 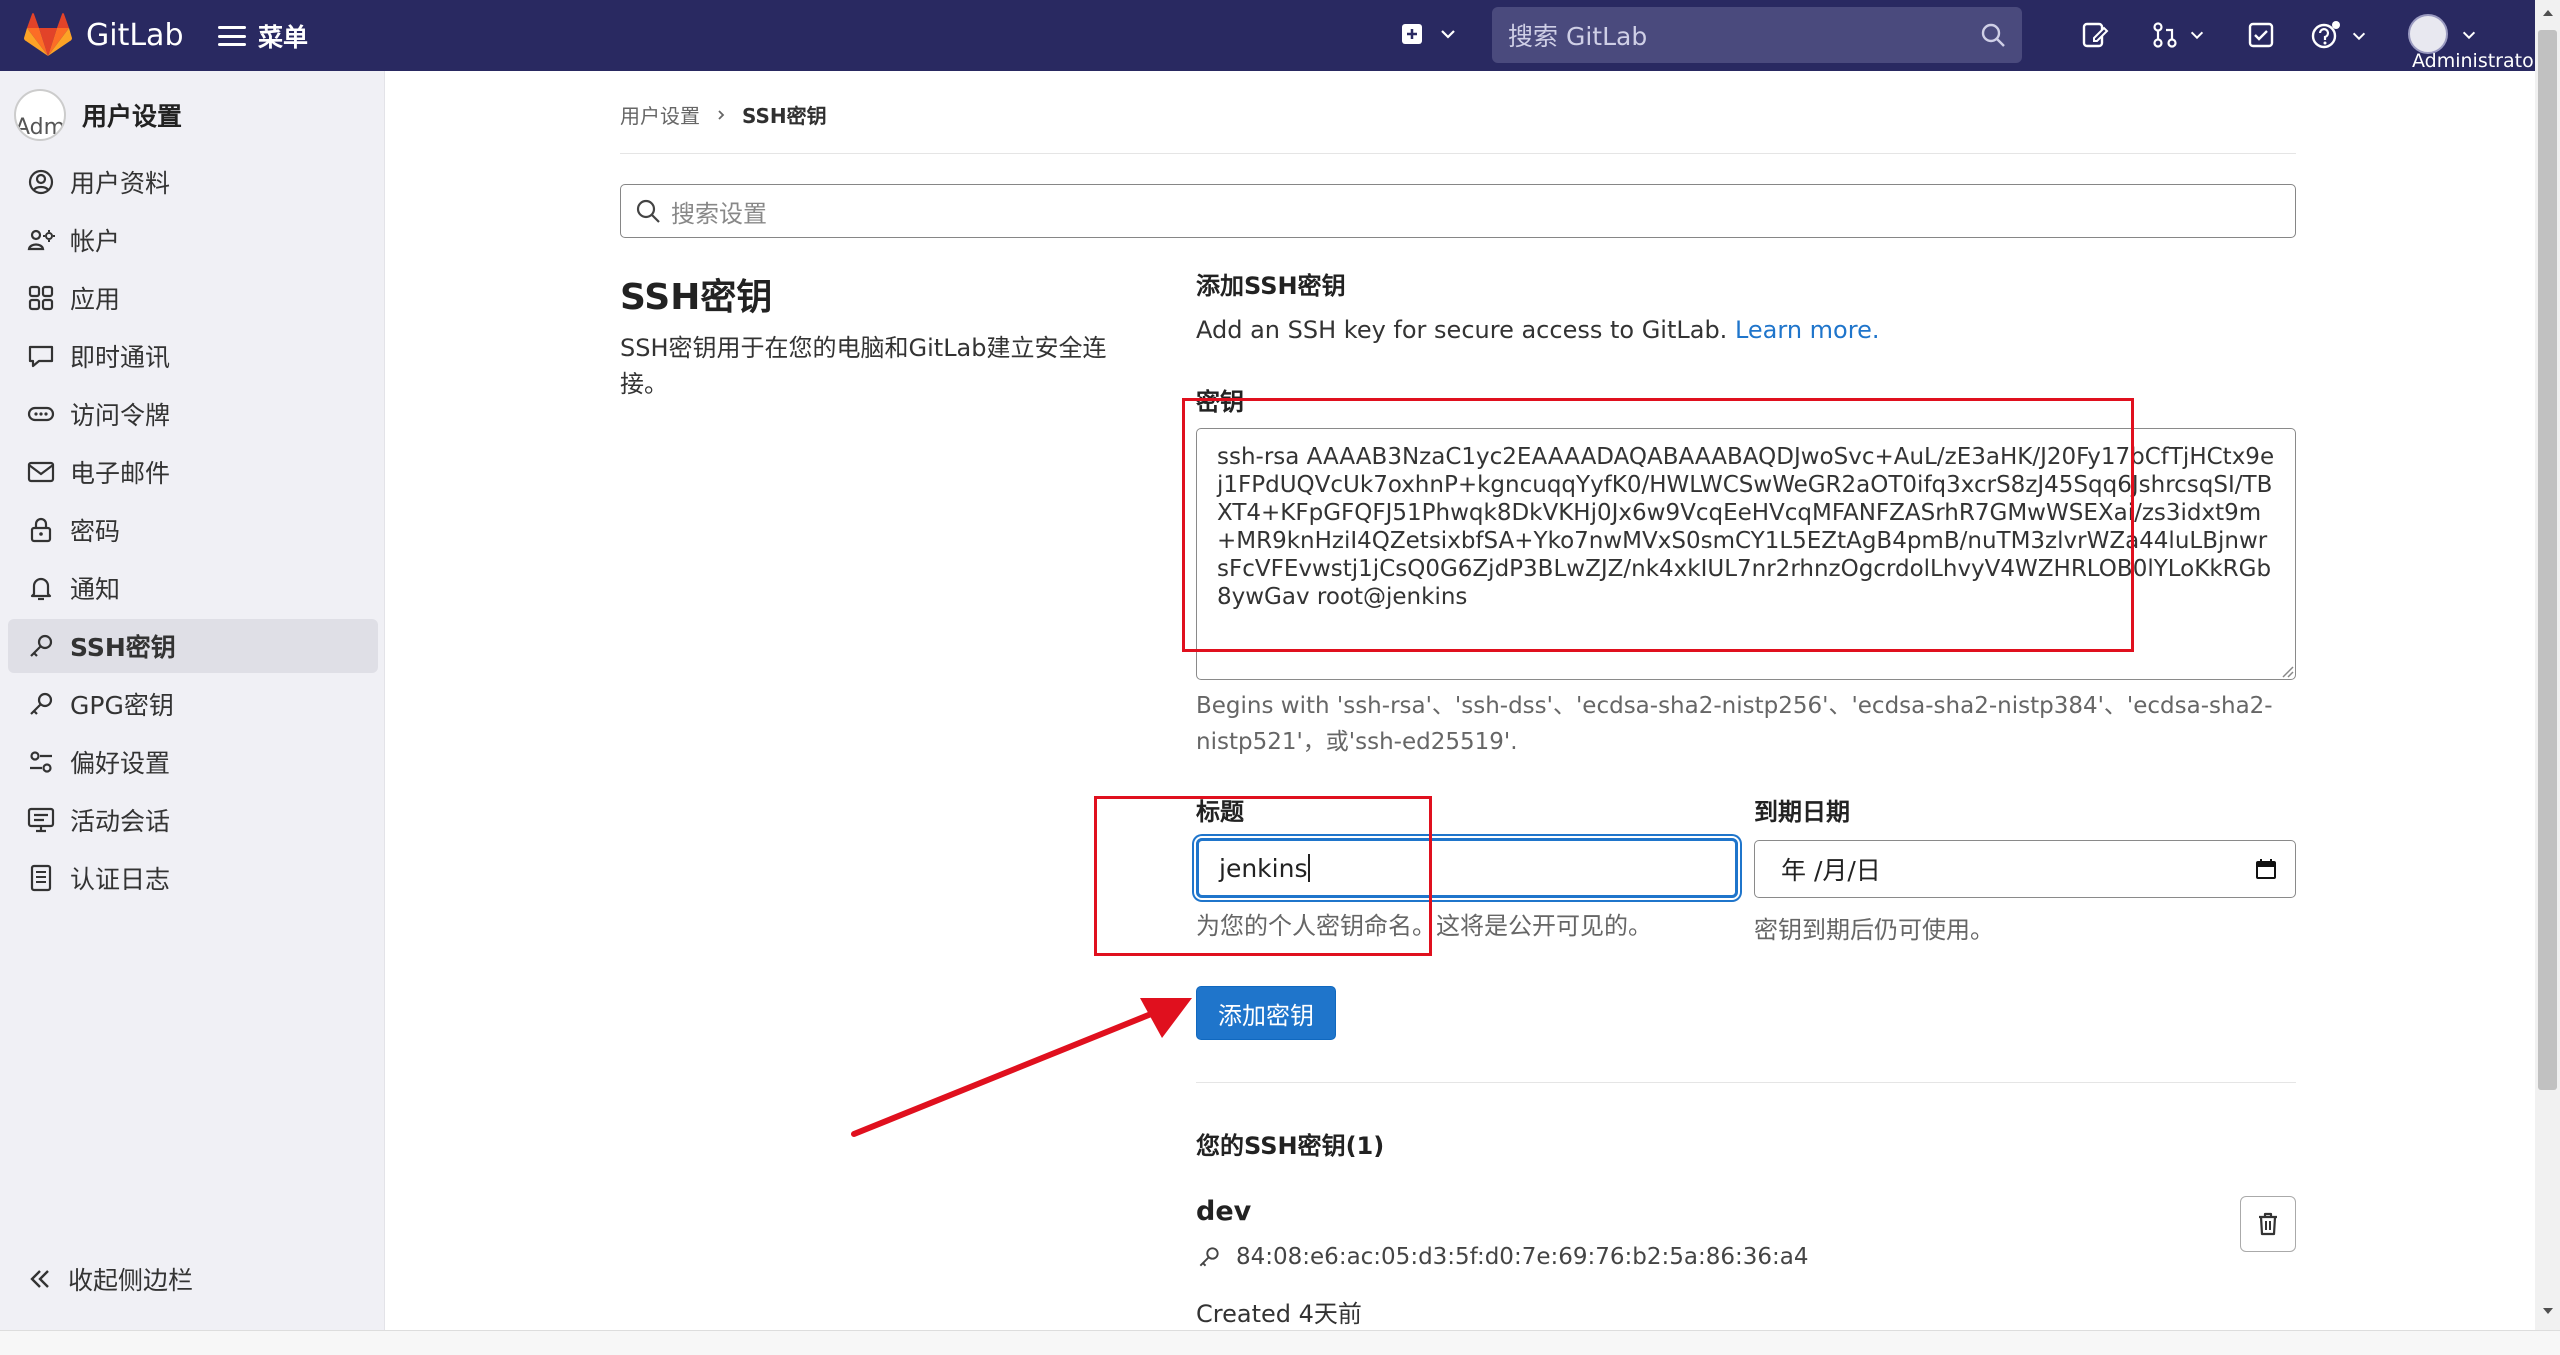 I want to click on sidebar-item-label: 即时通讯, so click(x=120, y=357).